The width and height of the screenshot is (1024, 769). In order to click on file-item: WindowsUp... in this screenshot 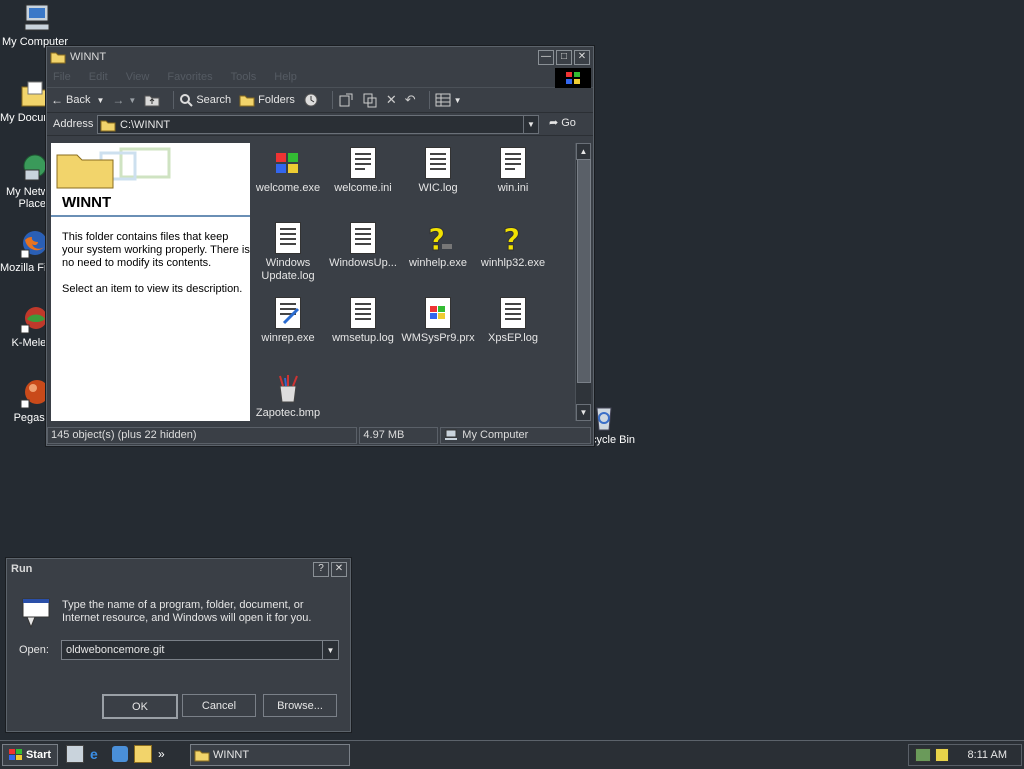, I will do `click(363, 246)`.